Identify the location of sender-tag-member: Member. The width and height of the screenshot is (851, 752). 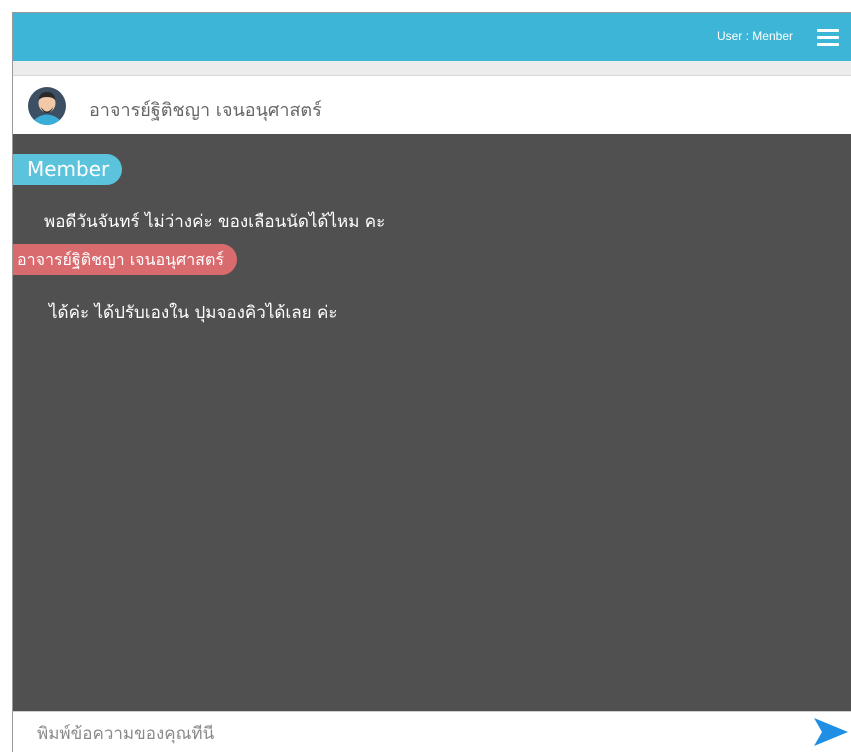
(68, 169).